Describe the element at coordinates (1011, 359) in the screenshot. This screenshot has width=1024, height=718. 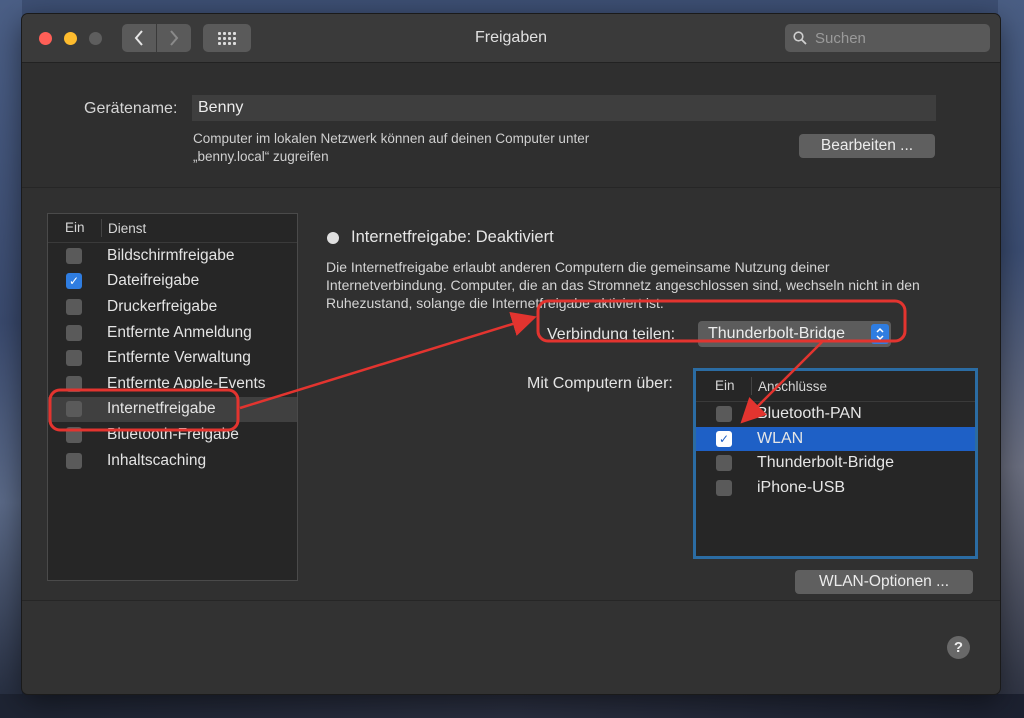
I see `desktop-wallpaper-right` at that location.